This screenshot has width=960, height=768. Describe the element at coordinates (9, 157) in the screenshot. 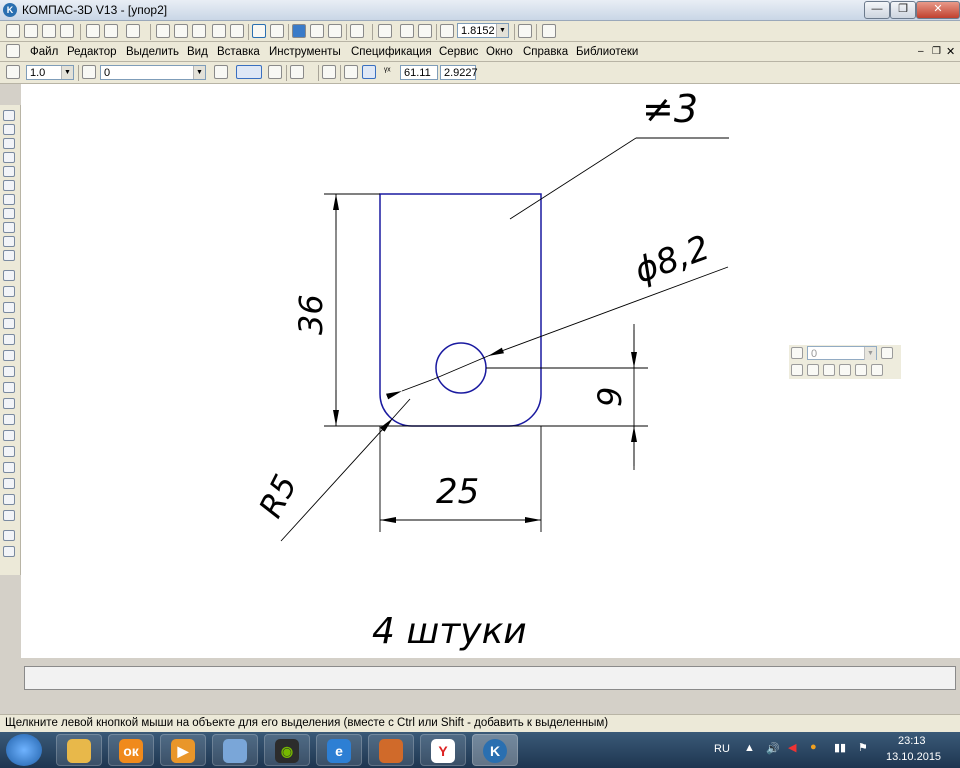

I see `edit-icon` at that location.